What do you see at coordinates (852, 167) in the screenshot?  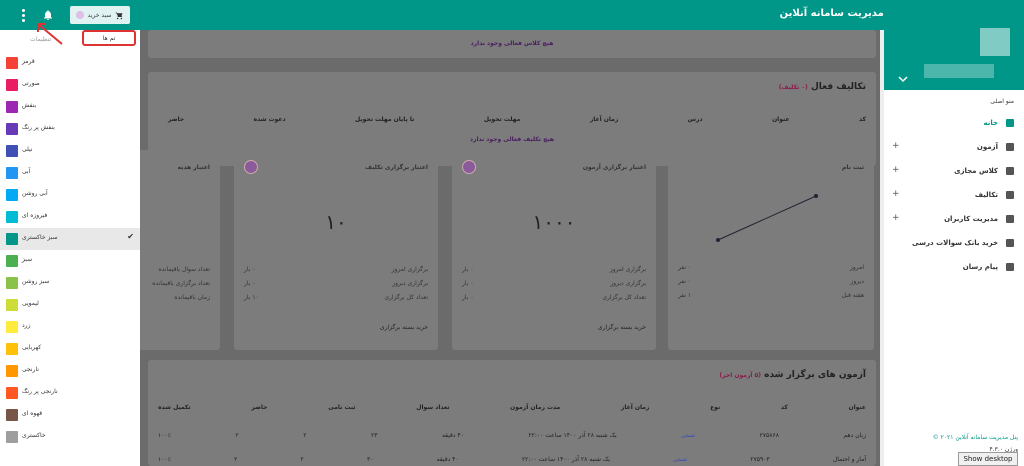 I see `signup-title: ثبت نام` at bounding box center [852, 167].